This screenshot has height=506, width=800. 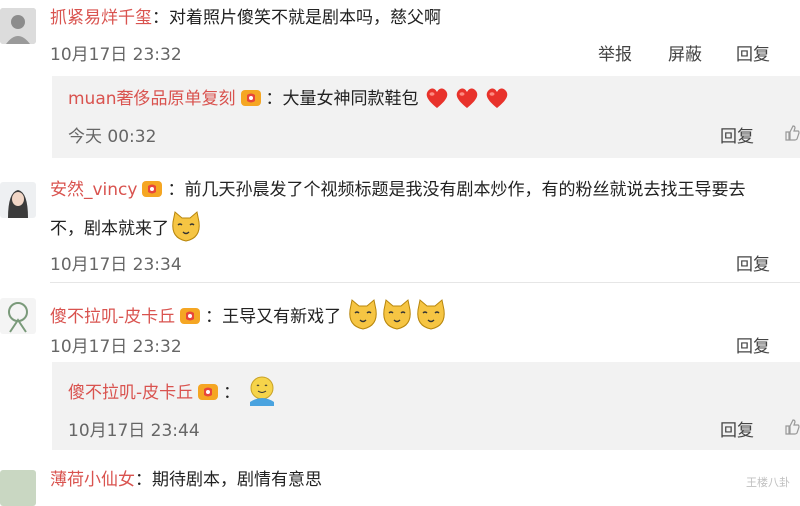 What do you see at coordinates (273, 317) in the screenshot?
I see `comment-text: ：王导又有新戏了` at bounding box center [273, 317].